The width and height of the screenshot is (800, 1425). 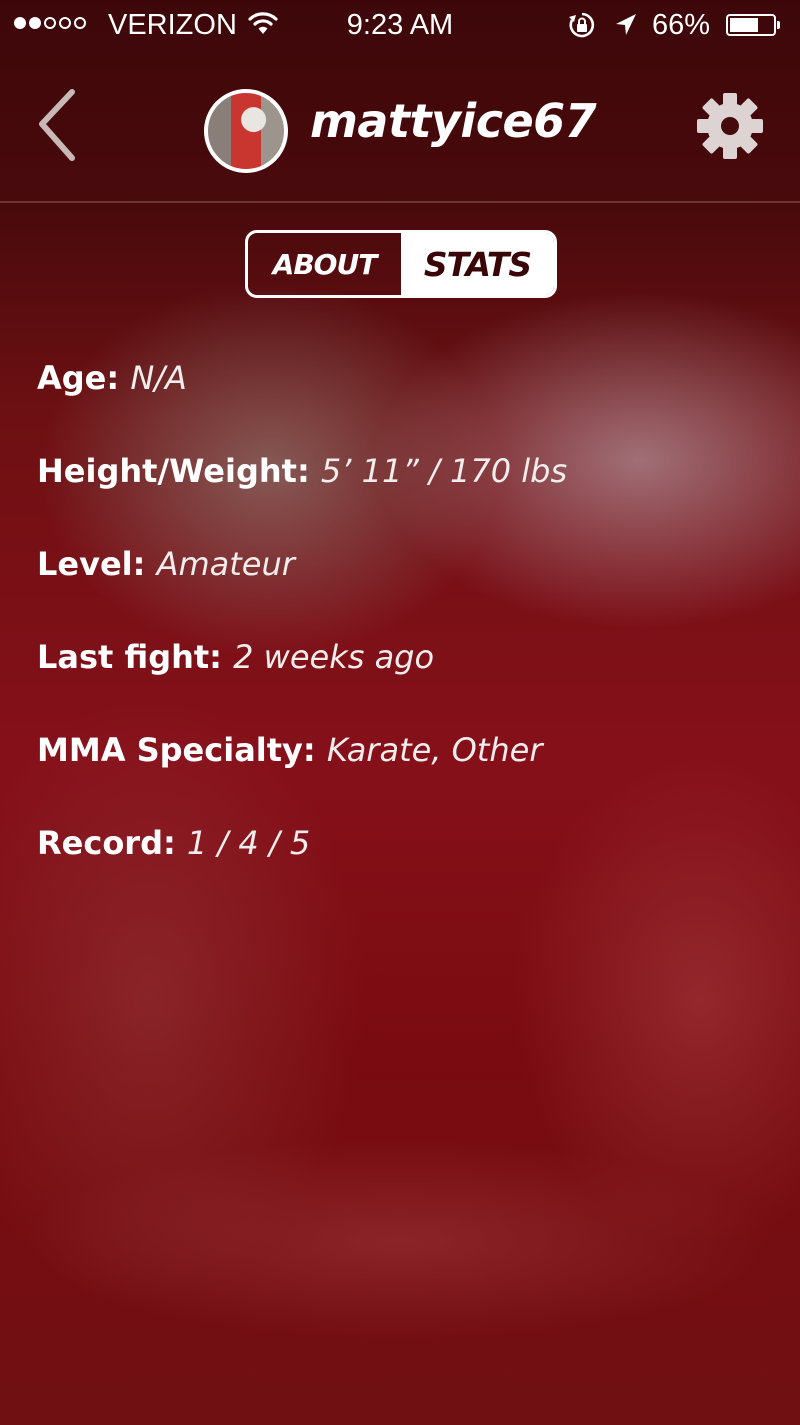 What do you see at coordinates (302, 471) in the screenshot?
I see `stat-row-height-weight: Height/Weight: 5’ 11” / 170 lbs` at bounding box center [302, 471].